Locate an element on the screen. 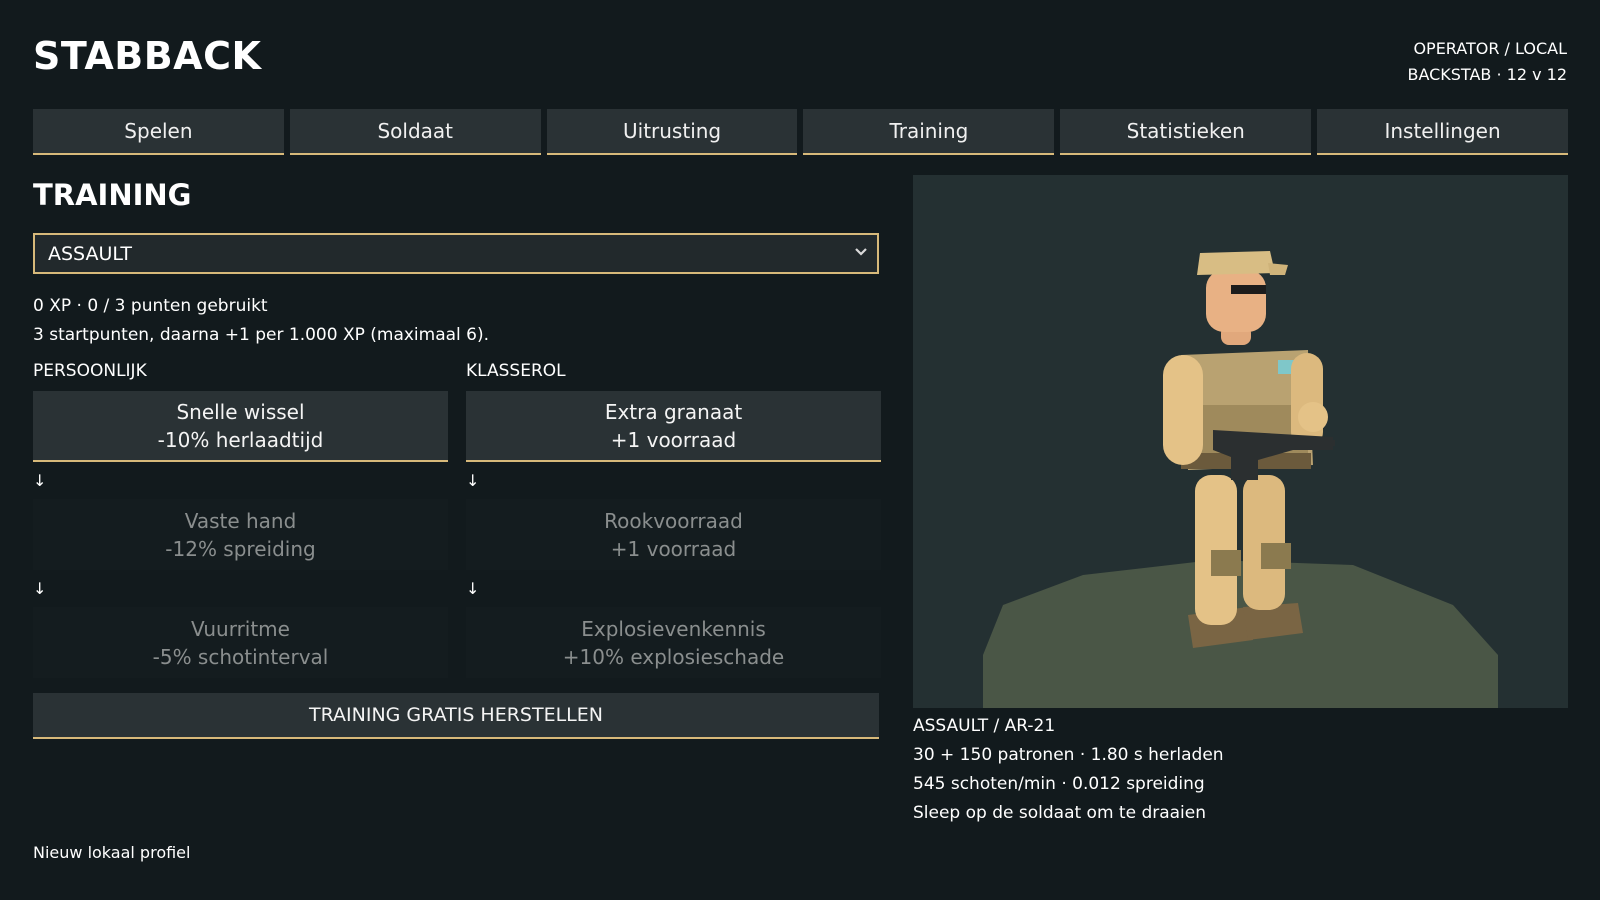 The height and width of the screenshot is (900, 1600). perk-name: Vuurritme is located at coordinates (240, 628).